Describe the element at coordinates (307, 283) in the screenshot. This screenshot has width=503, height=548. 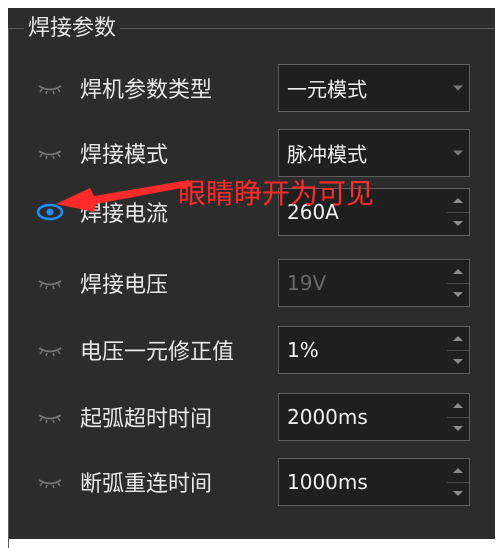
I see `param-value: 19V` at that location.